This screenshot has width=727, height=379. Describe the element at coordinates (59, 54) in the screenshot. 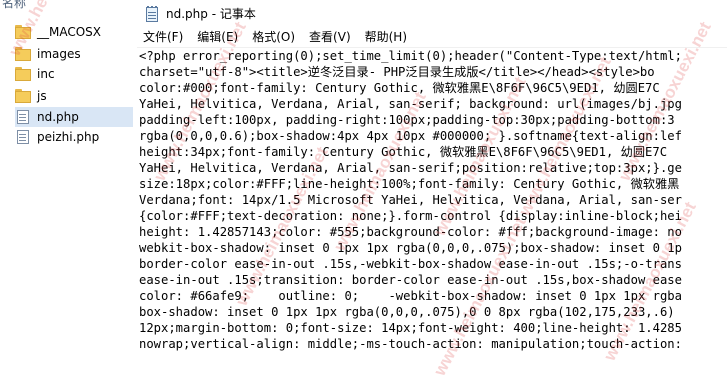

I see `folder-label: images` at that location.